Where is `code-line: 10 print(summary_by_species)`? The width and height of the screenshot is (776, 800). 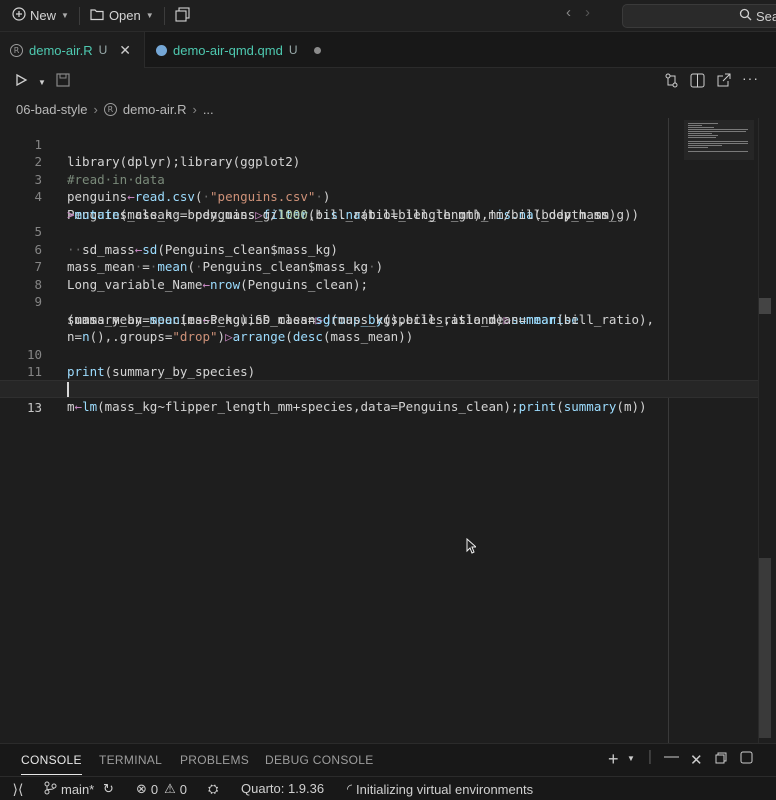
code-line: 10 print(summary_by_species) is located at coordinates (380, 354).